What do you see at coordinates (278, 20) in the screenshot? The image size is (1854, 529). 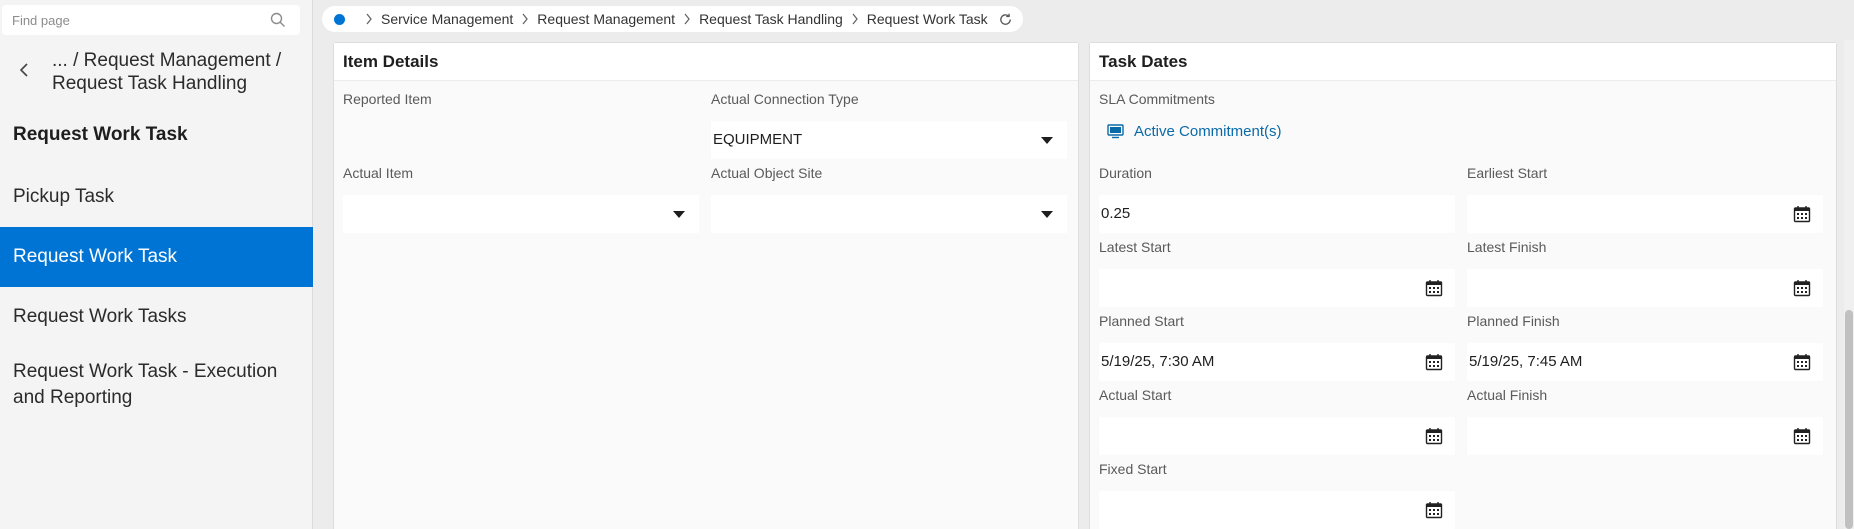 I see `search-icon` at bounding box center [278, 20].